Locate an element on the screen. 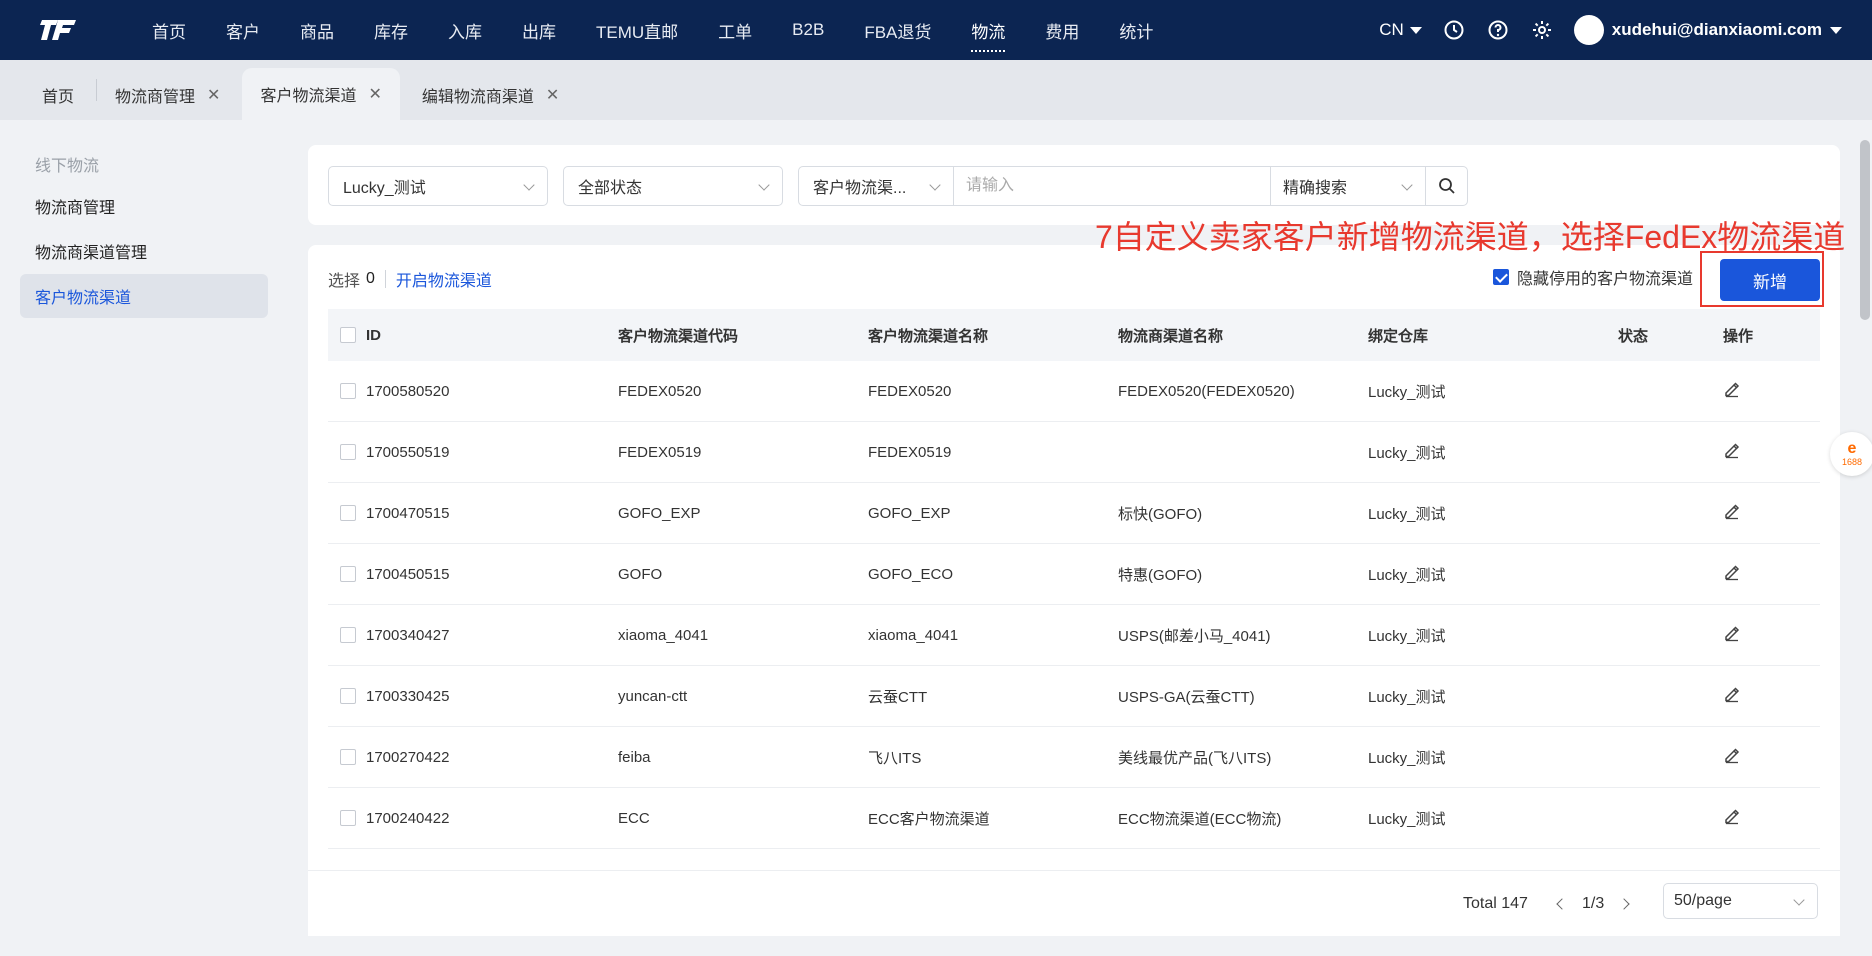 This screenshot has height=956, width=1872. search-button is located at coordinates (1446, 186).